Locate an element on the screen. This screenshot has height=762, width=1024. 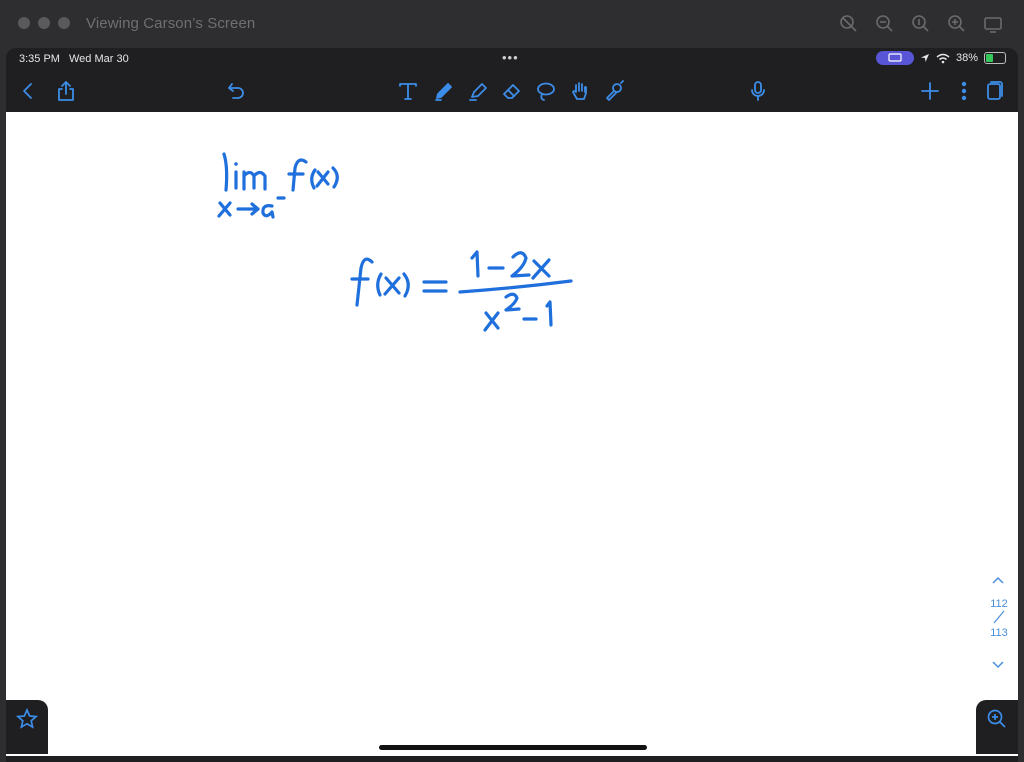
ink-f-of-x-top is located at coordinates (313, 175).